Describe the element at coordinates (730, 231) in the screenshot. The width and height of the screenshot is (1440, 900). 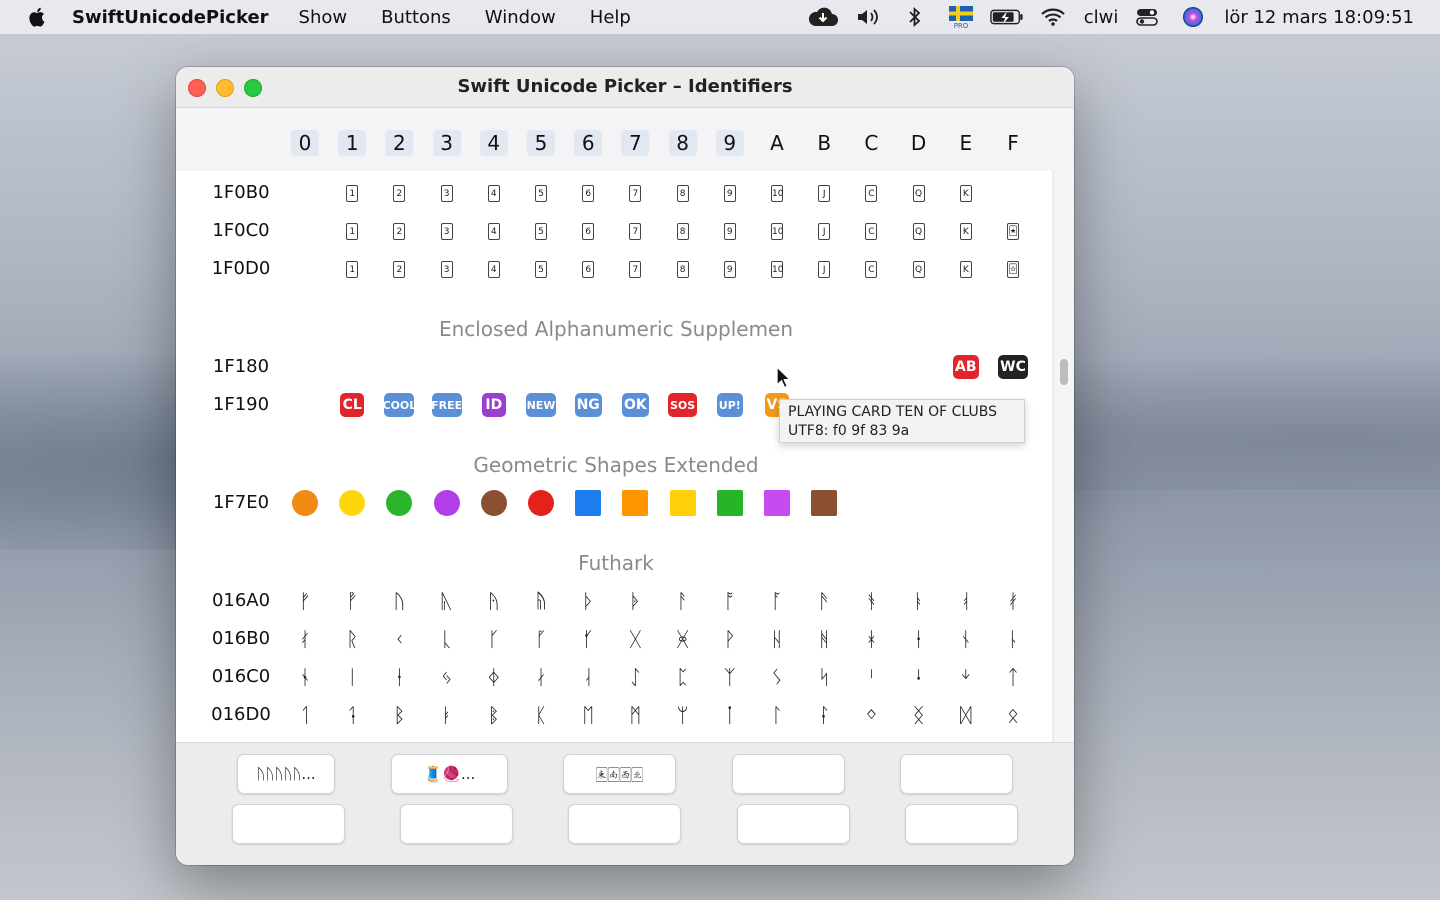
I see `playing-card-cell: 9` at that location.